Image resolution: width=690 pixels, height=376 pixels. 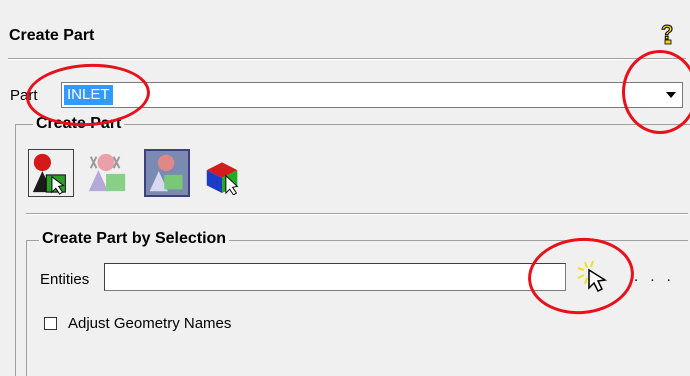 I want to click on panel-title: Create Part, so click(x=52, y=35).